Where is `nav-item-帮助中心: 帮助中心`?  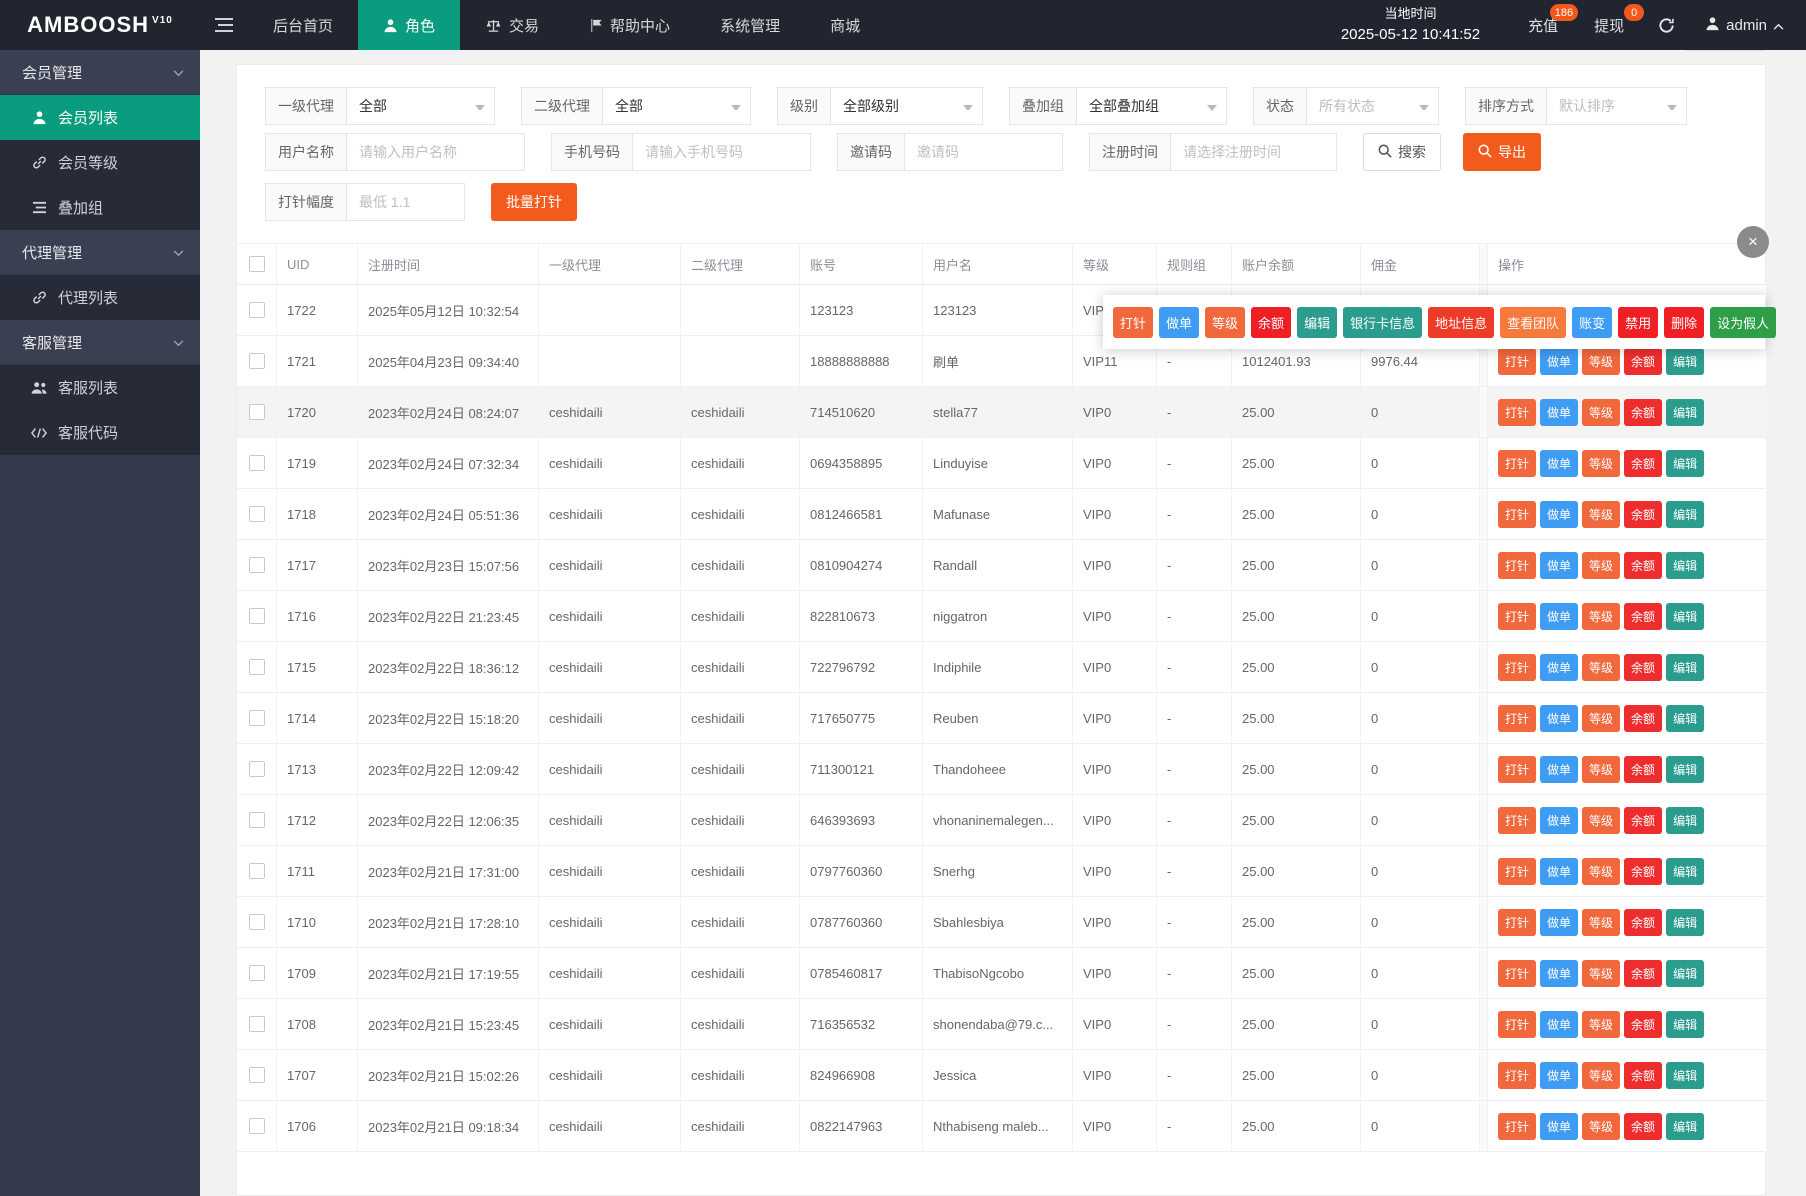 nav-item-帮助中心: 帮助中心 is located at coordinates (629, 25).